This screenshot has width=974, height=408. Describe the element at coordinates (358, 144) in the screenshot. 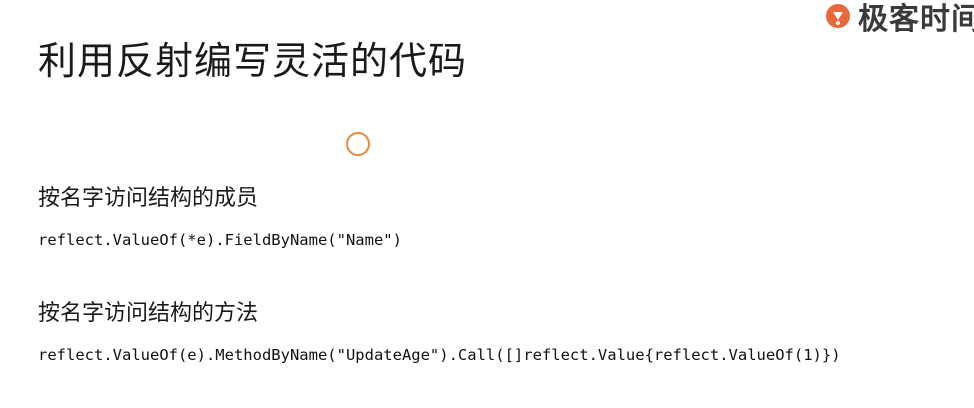

I see `circle-pointer-icon` at that location.